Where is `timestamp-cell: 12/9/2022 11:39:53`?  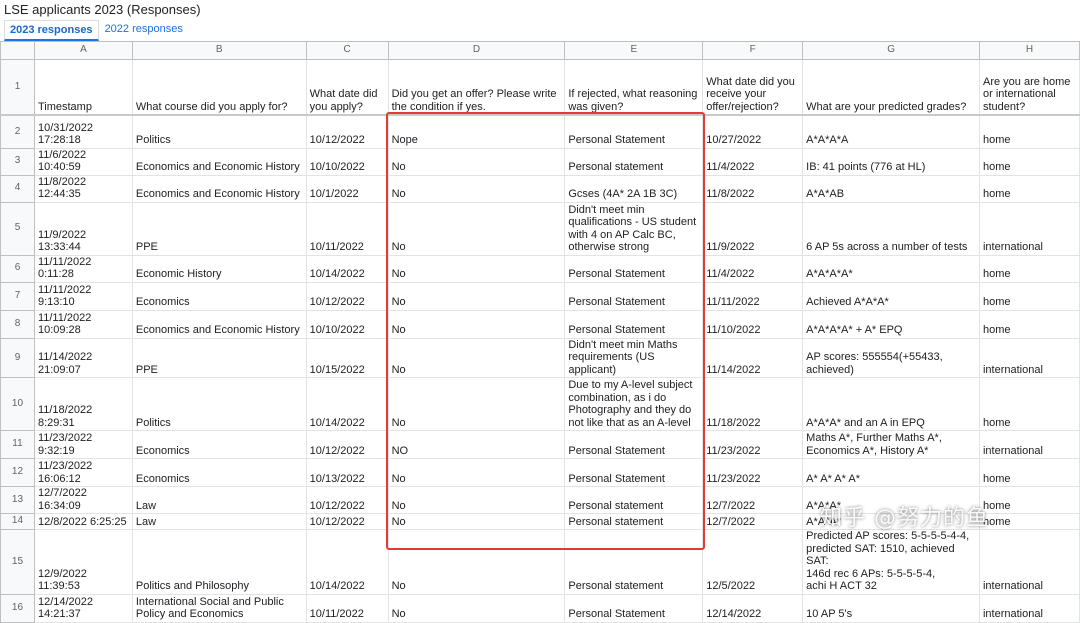 timestamp-cell: 12/9/2022 11:39:53 is located at coordinates (83, 562).